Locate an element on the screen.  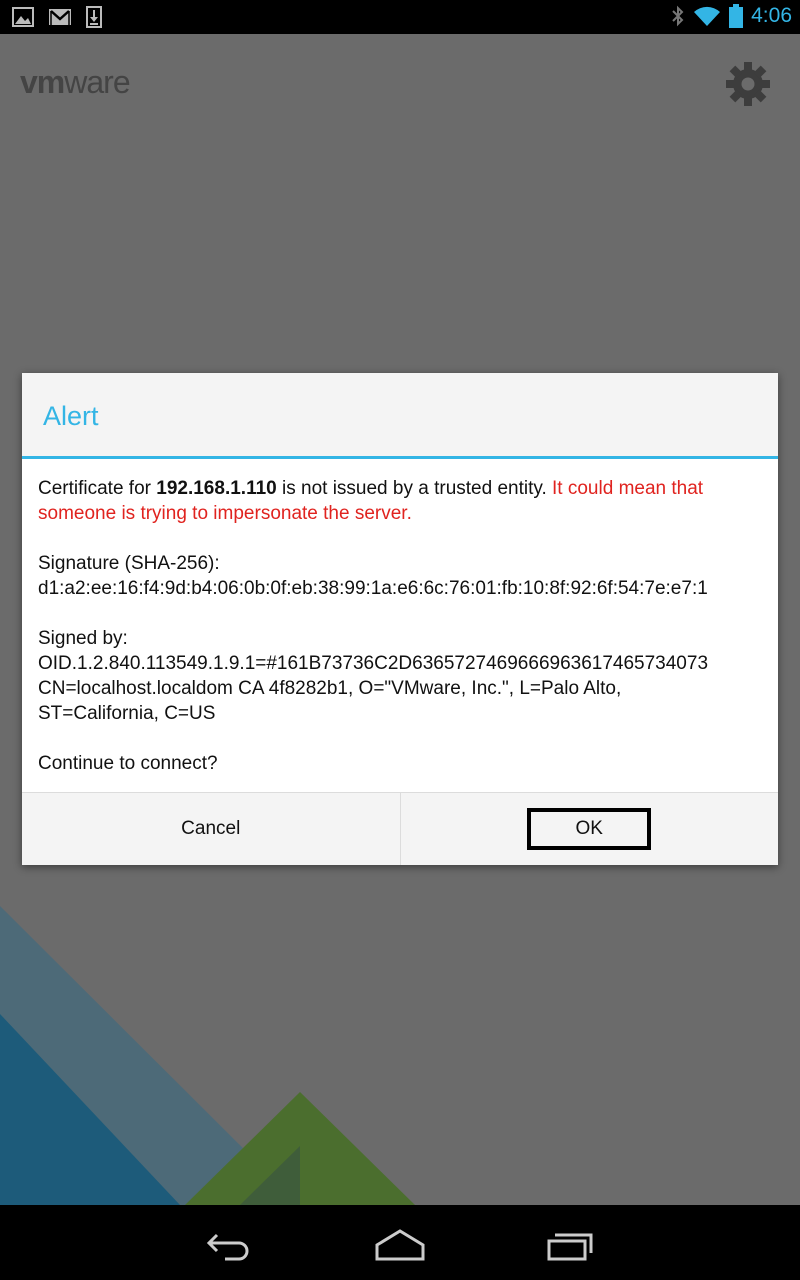
ok-focus-outline: OK is located at coordinates (589, 829).